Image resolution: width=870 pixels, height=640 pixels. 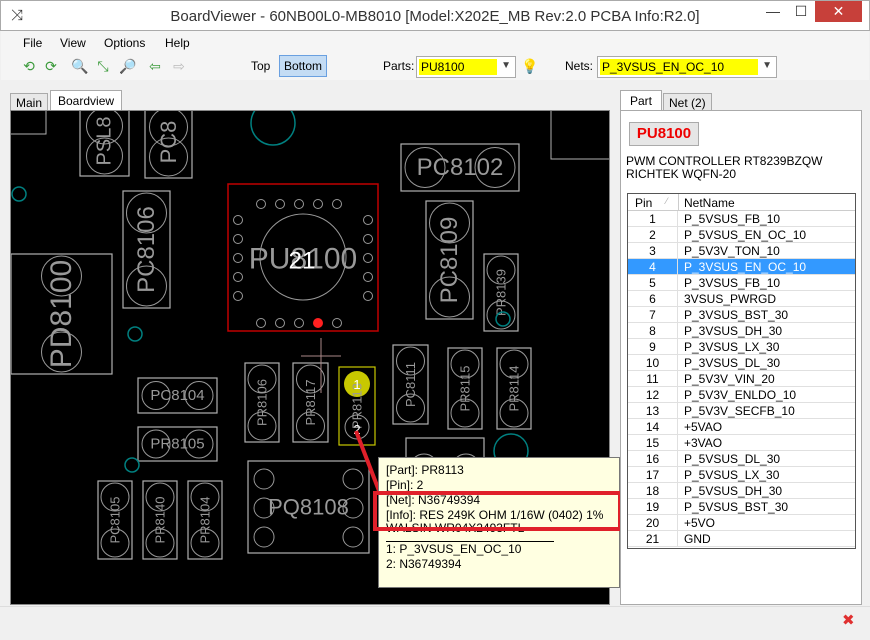 I want to click on table-row: 18 P_5VSUS_DH_30, so click(x=741, y=491).